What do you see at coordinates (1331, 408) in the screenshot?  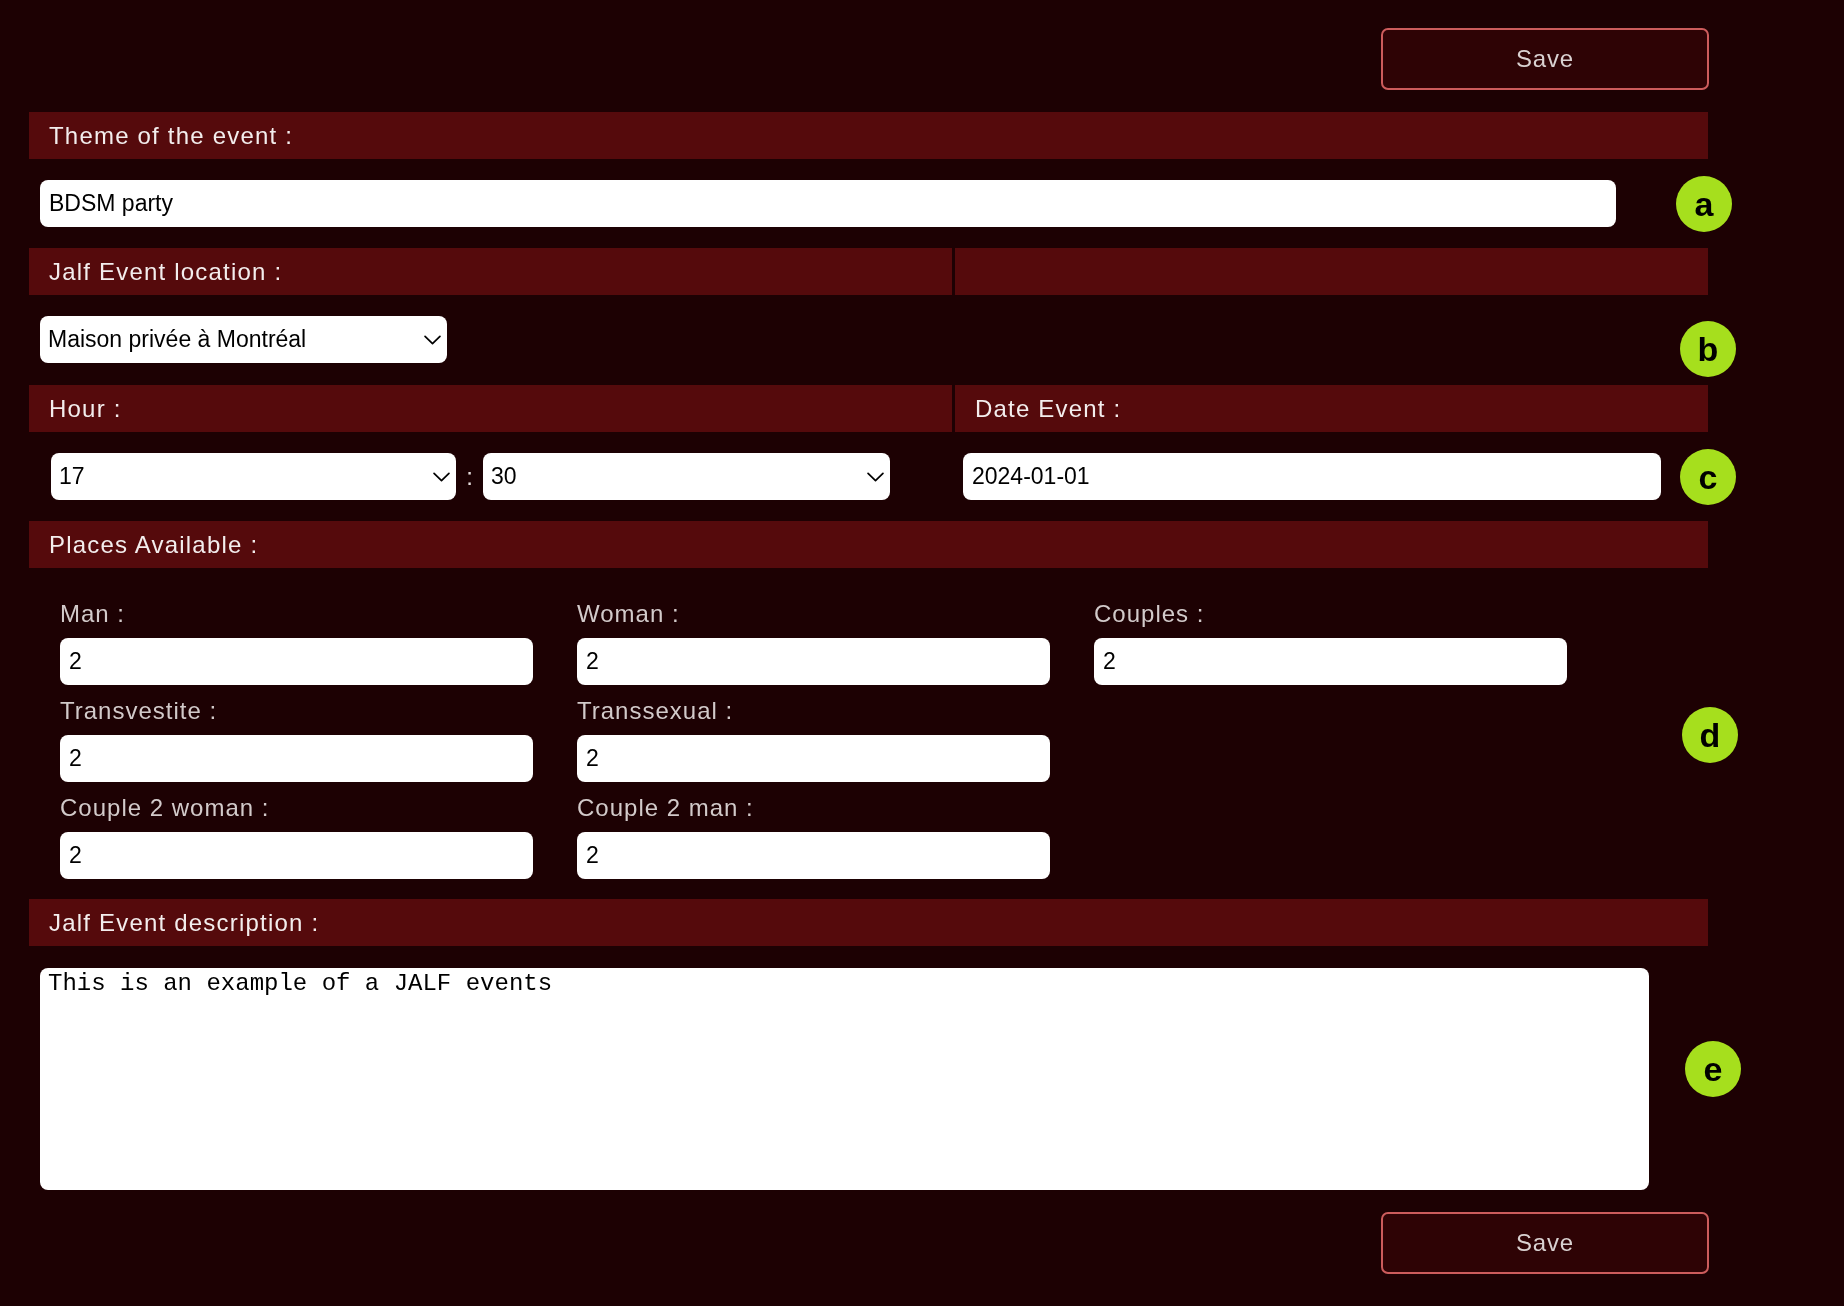 I see `section-header: Date Event :` at bounding box center [1331, 408].